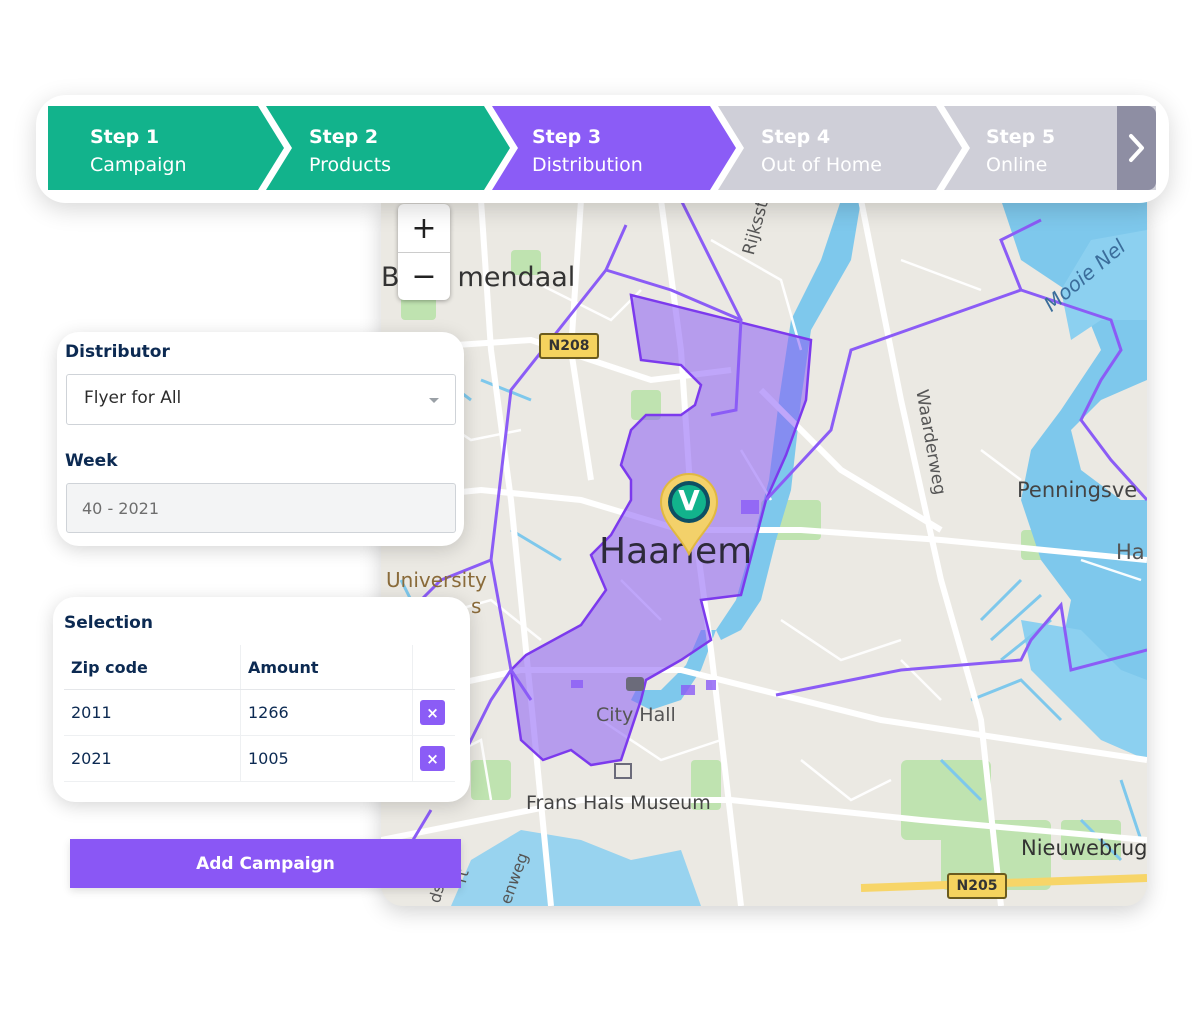 This screenshot has width=1200, height=1023. I want to click on distributor-card: Distributor Flyer for All Week 40 - 2021, so click(260, 439).